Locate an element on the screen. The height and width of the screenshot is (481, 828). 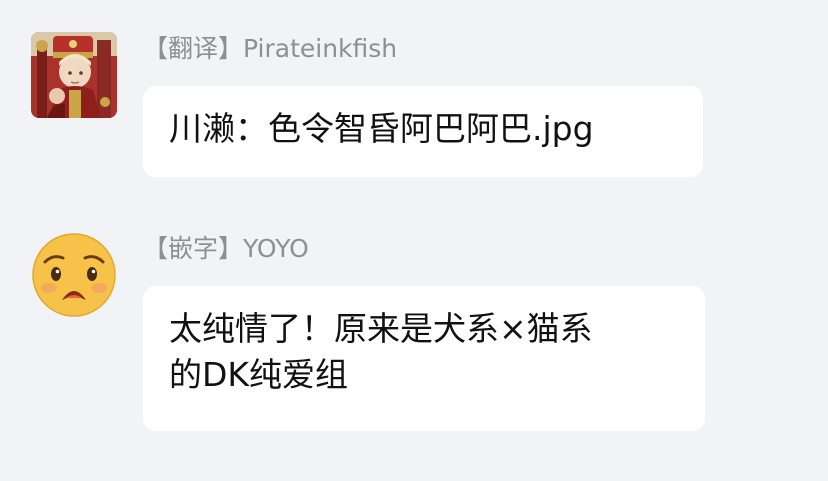
sad-emoji-avatar-icon is located at coordinates (74, 275).